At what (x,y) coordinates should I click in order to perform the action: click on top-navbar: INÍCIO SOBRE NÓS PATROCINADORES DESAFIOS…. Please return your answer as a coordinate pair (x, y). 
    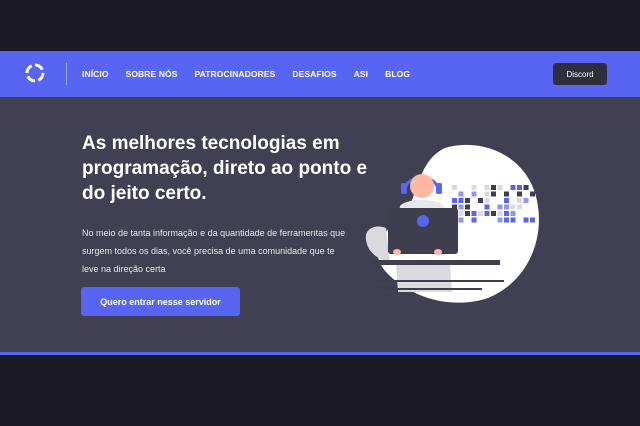
    Looking at the image, I should click on (320, 74).